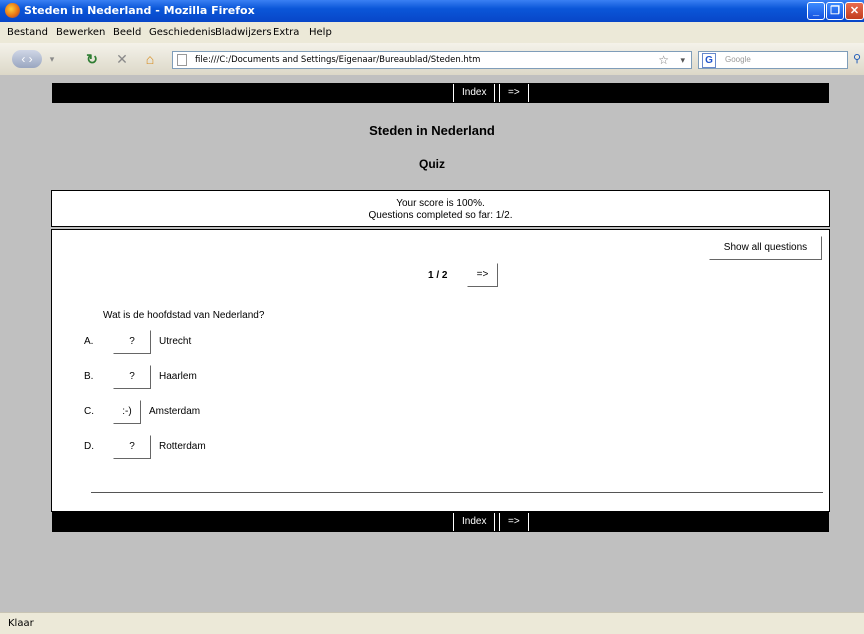 Image resolution: width=864 pixels, height=634 pixels. I want to click on maximize-button: ❐, so click(835, 11).